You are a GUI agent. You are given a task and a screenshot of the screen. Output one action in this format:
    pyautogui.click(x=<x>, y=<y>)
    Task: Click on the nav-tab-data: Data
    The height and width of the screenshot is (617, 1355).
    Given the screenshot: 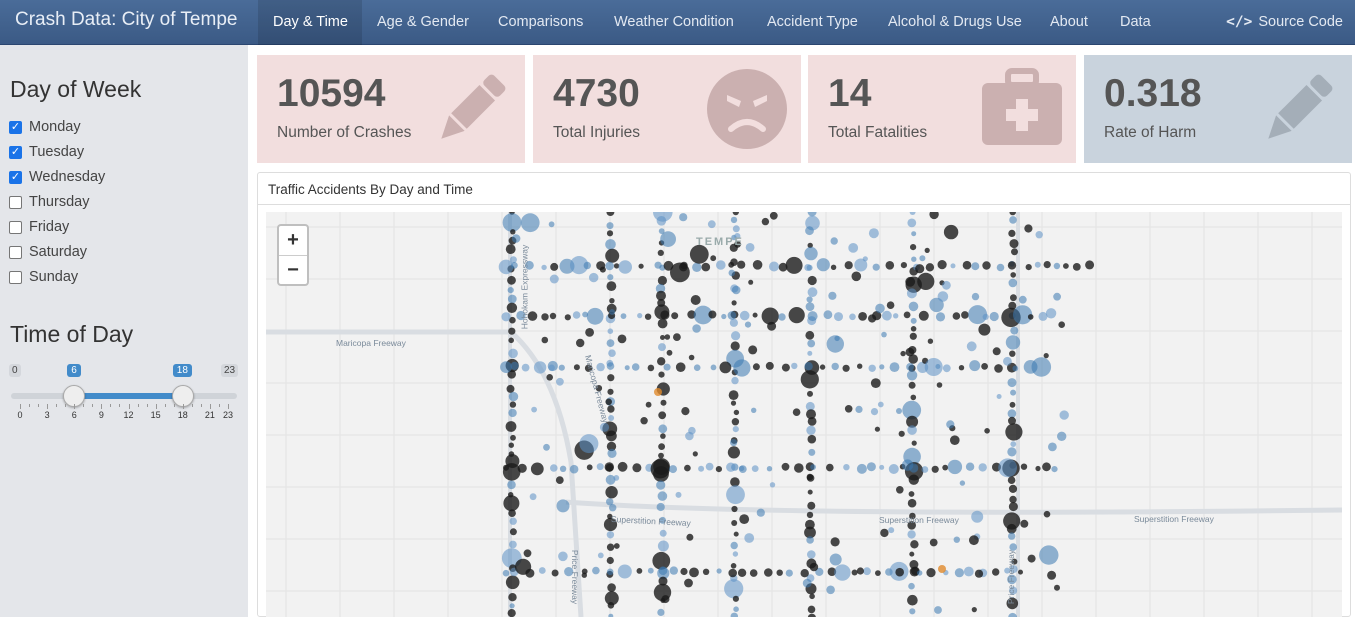 What is the action you would take?
    pyautogui.click(x=1135, y=22)
    